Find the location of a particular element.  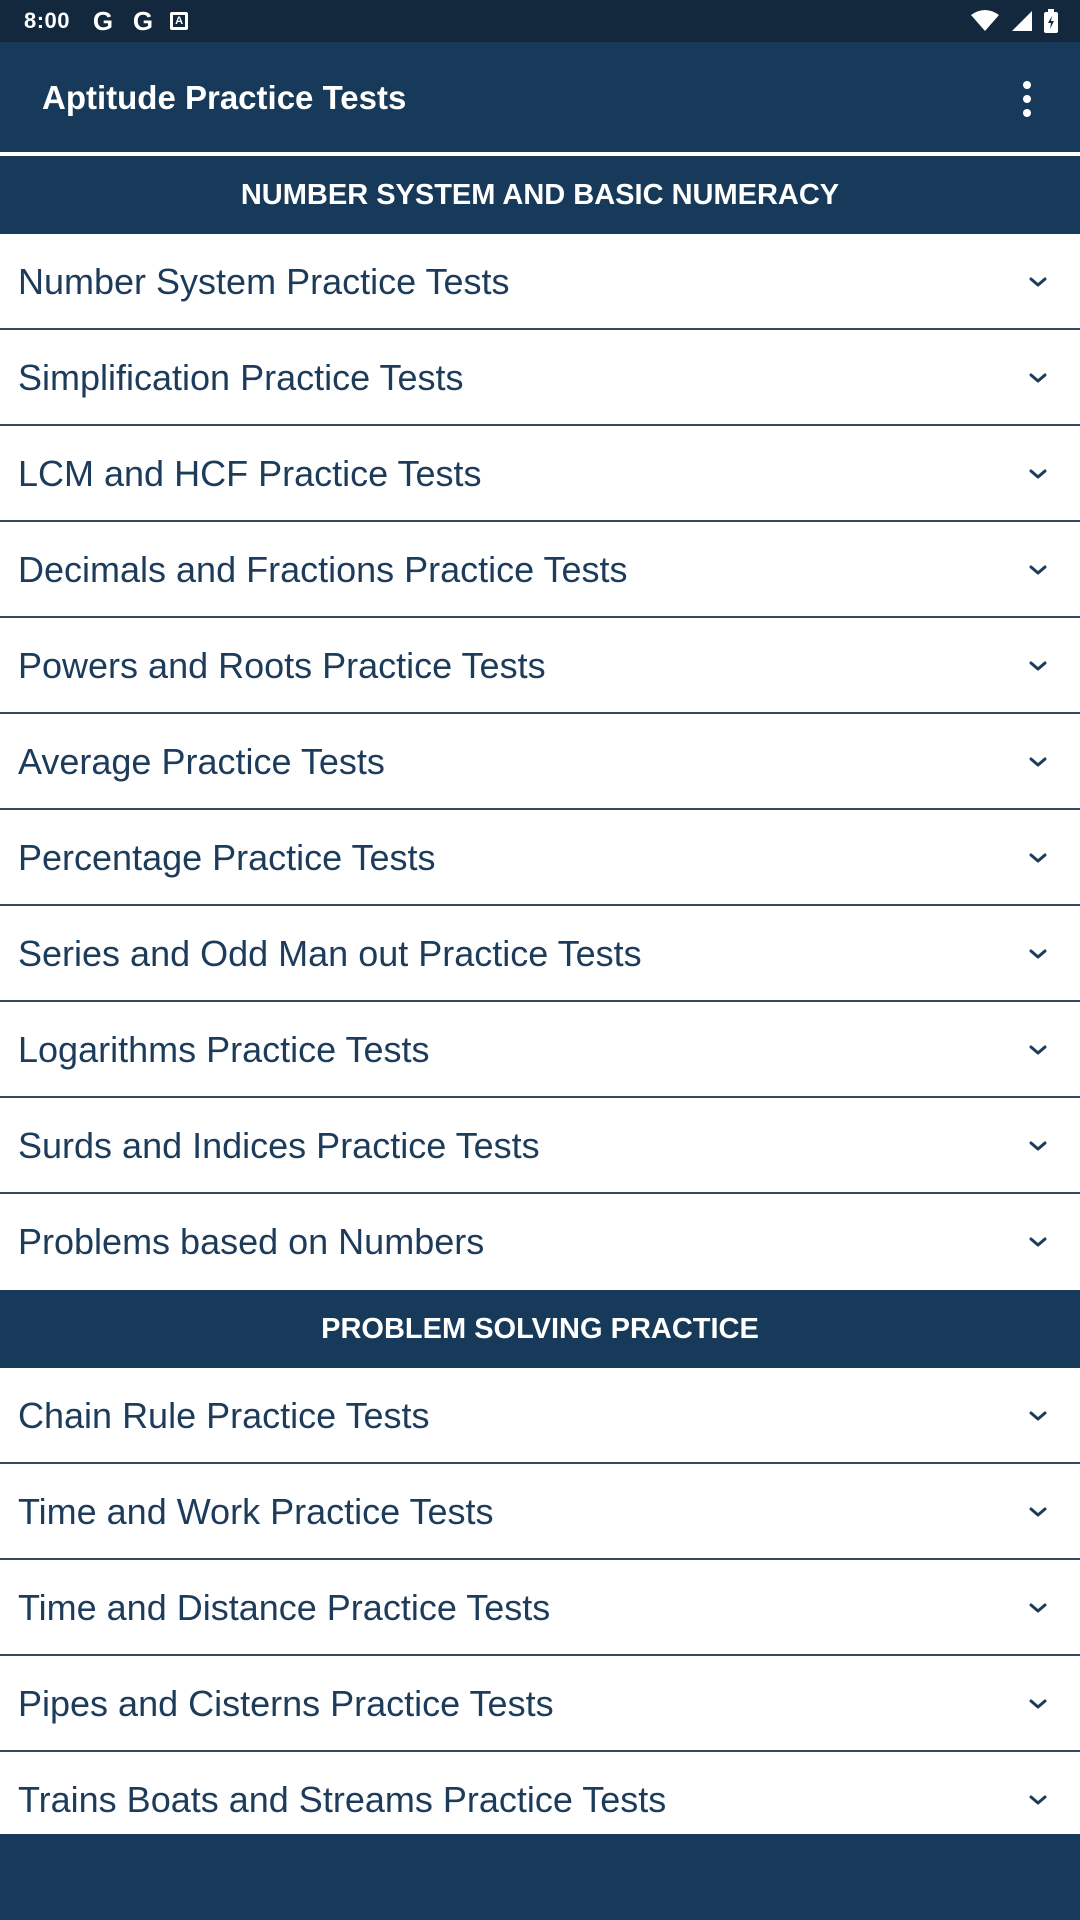

section-header: NUMBER SYSTEM AND BASIC NUMERACY is located at coordinates (540, 195).